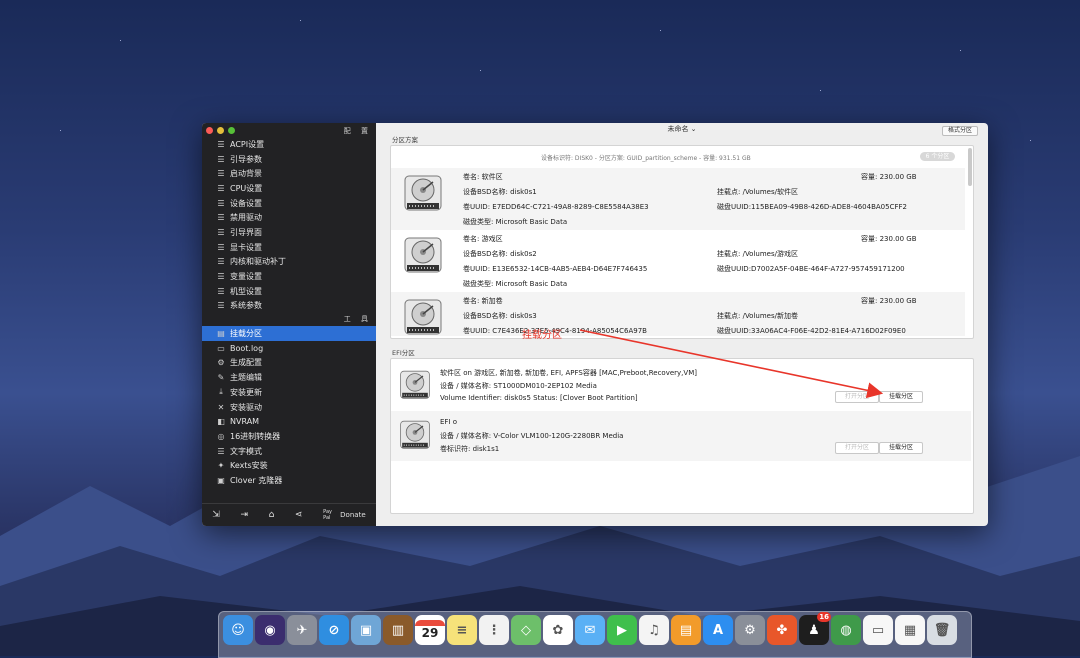 This screenshot has width=1080, height=658. What do you see at coordinates (289, 392) in the screenshot?
I see `sidebar-item: ⤓ 安装更新` at bounding box center [289, 392].